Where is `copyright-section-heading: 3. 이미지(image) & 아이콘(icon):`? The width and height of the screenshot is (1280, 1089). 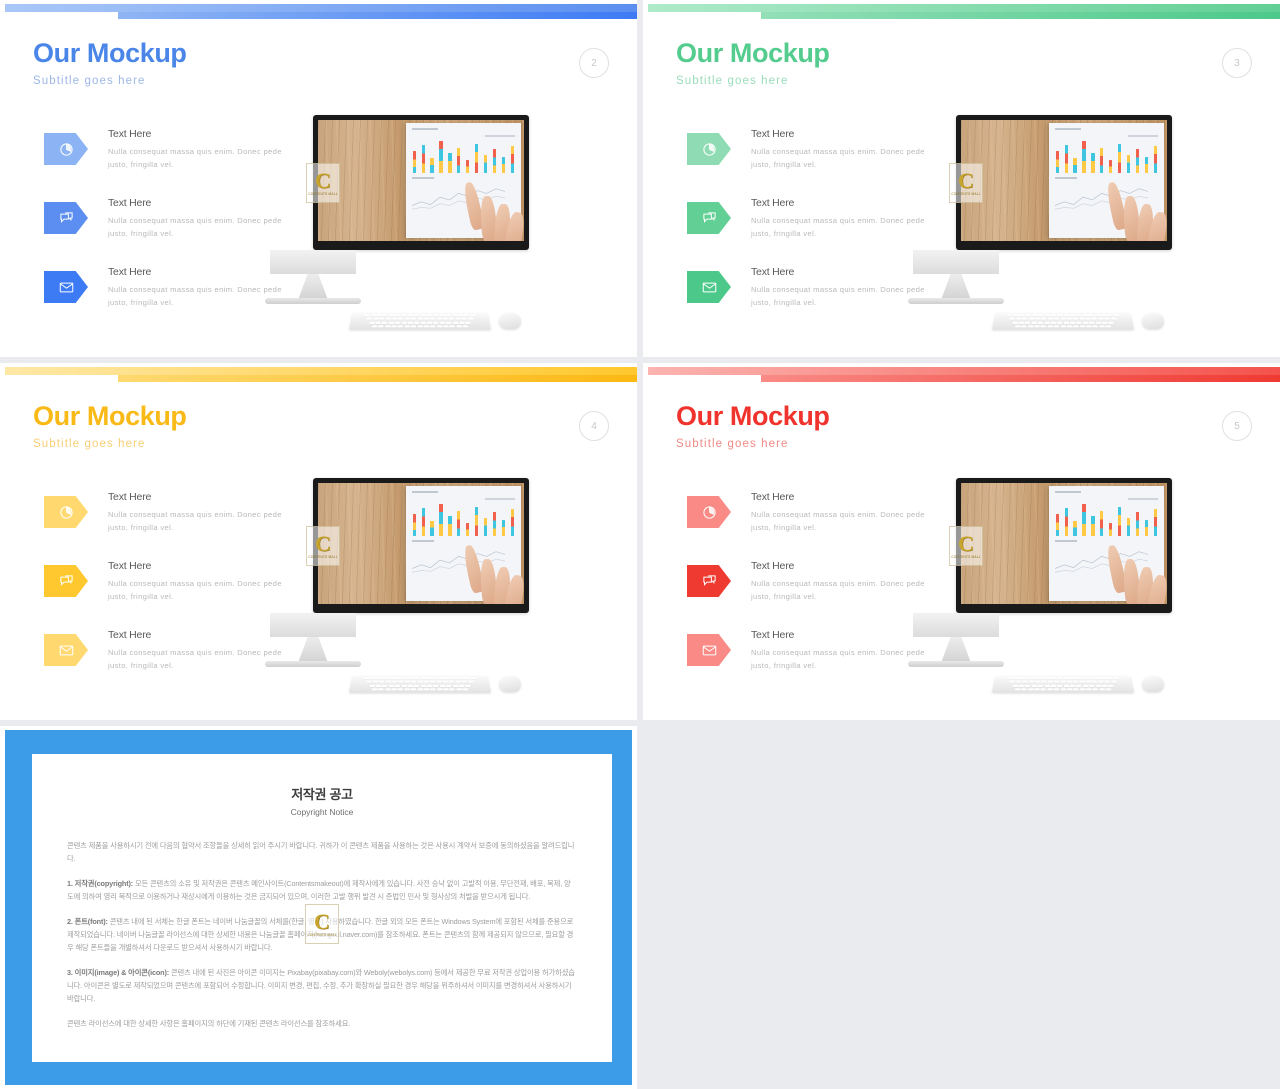
copyright-section-heading: 3. 이미지(image) & 아이콘(icon): is located at coordinates (118, 972).